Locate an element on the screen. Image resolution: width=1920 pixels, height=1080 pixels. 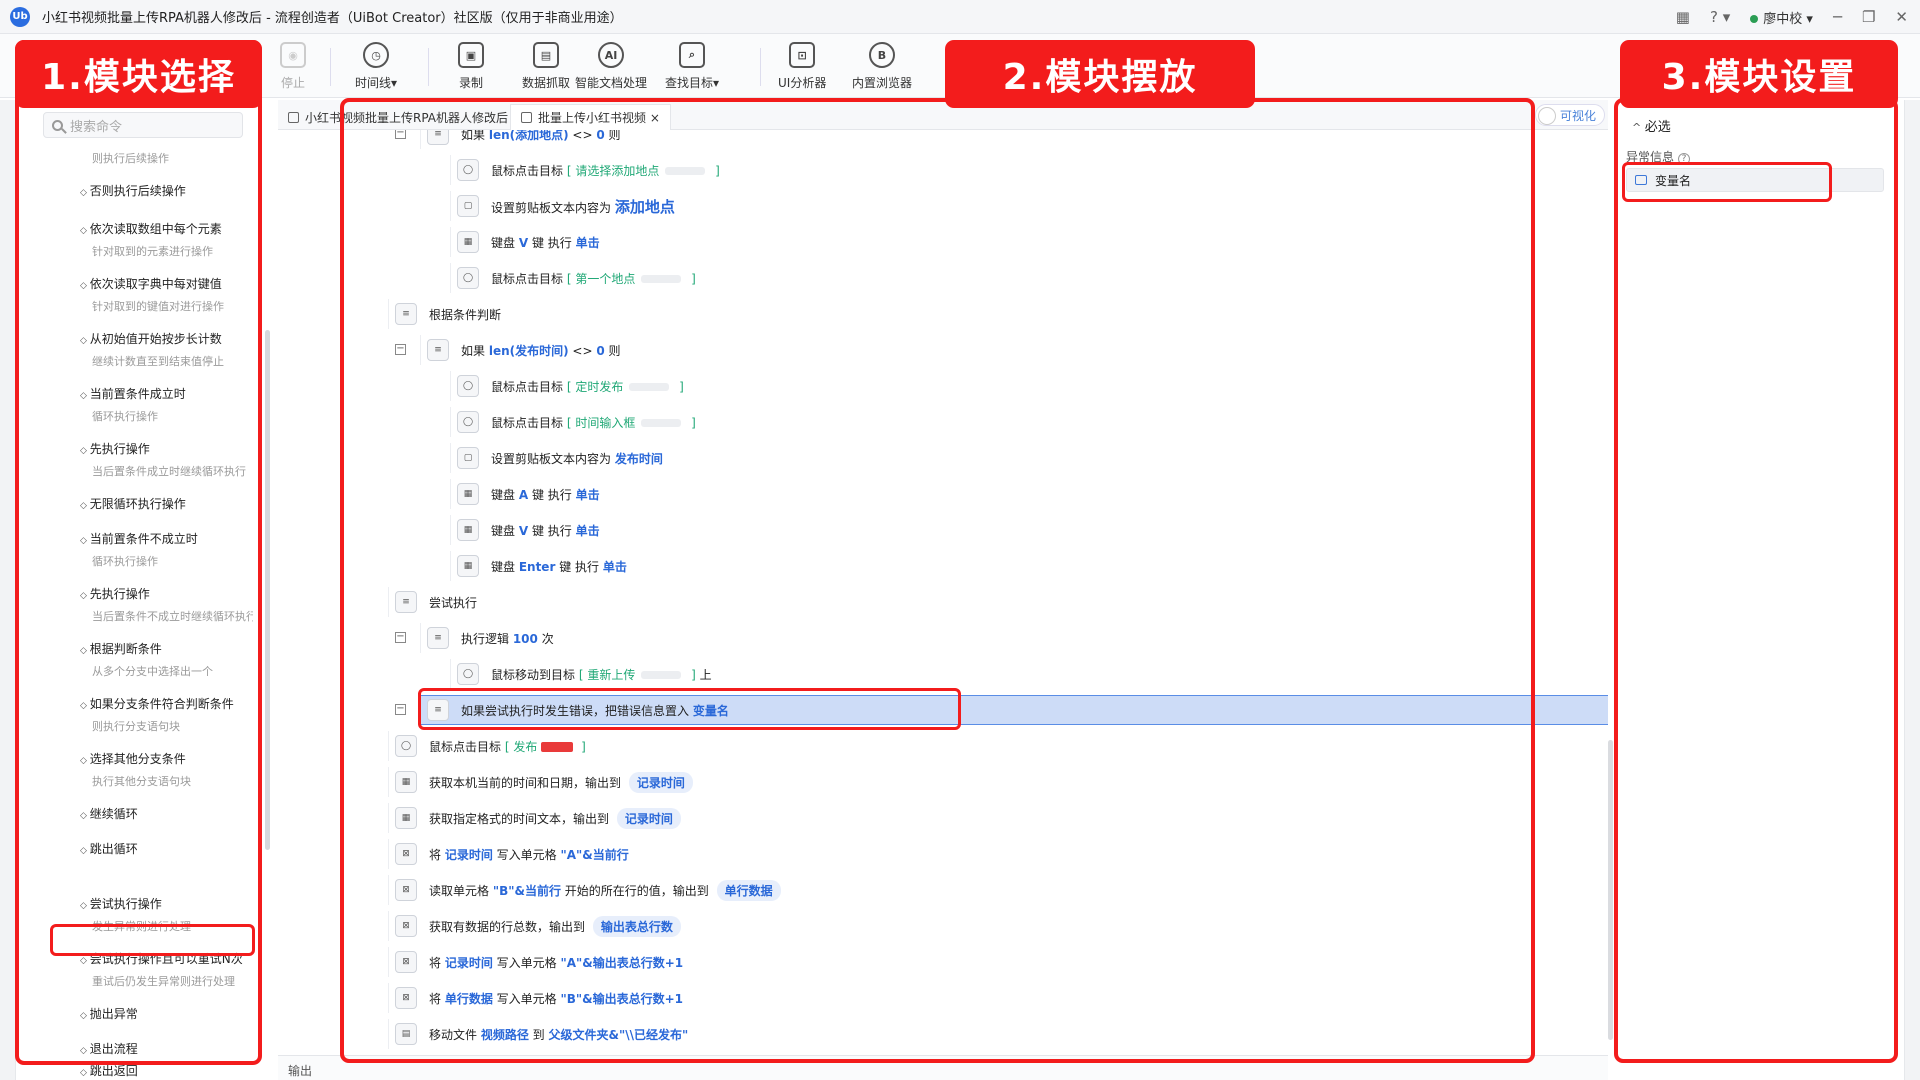
flow-row: 64▦键盘 A 键 执行 单击 is located at coordinates (973, 494).